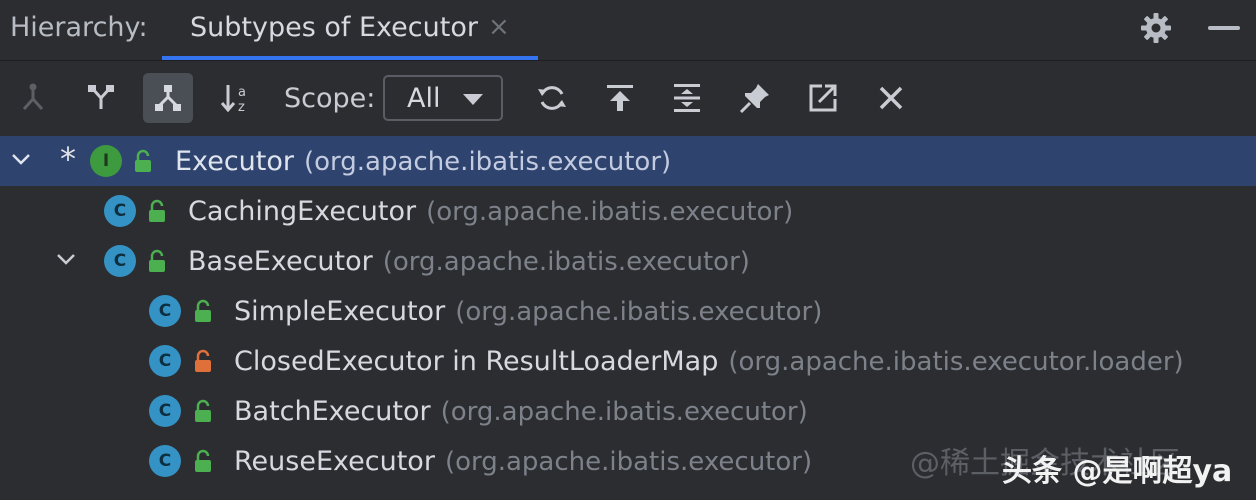 The image size is (1256, 500). I want to click on refresh-button, so click(552, 98).